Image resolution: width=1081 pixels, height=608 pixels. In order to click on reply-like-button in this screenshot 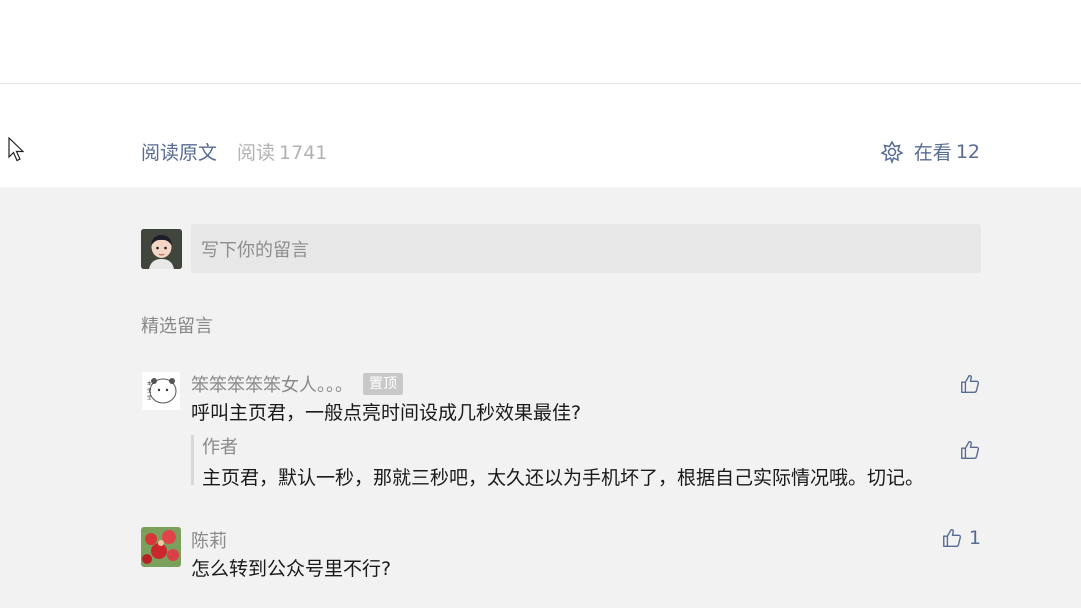, I will do `click(970, 450)`.